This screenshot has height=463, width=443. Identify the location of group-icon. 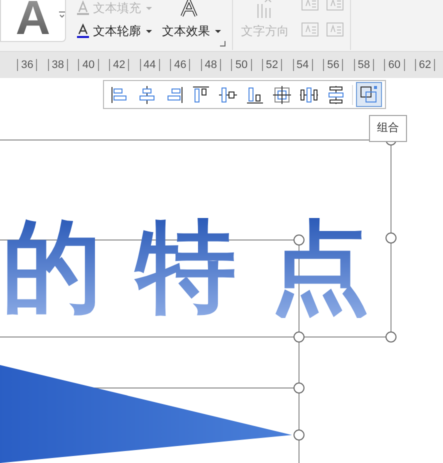
(369, 94).